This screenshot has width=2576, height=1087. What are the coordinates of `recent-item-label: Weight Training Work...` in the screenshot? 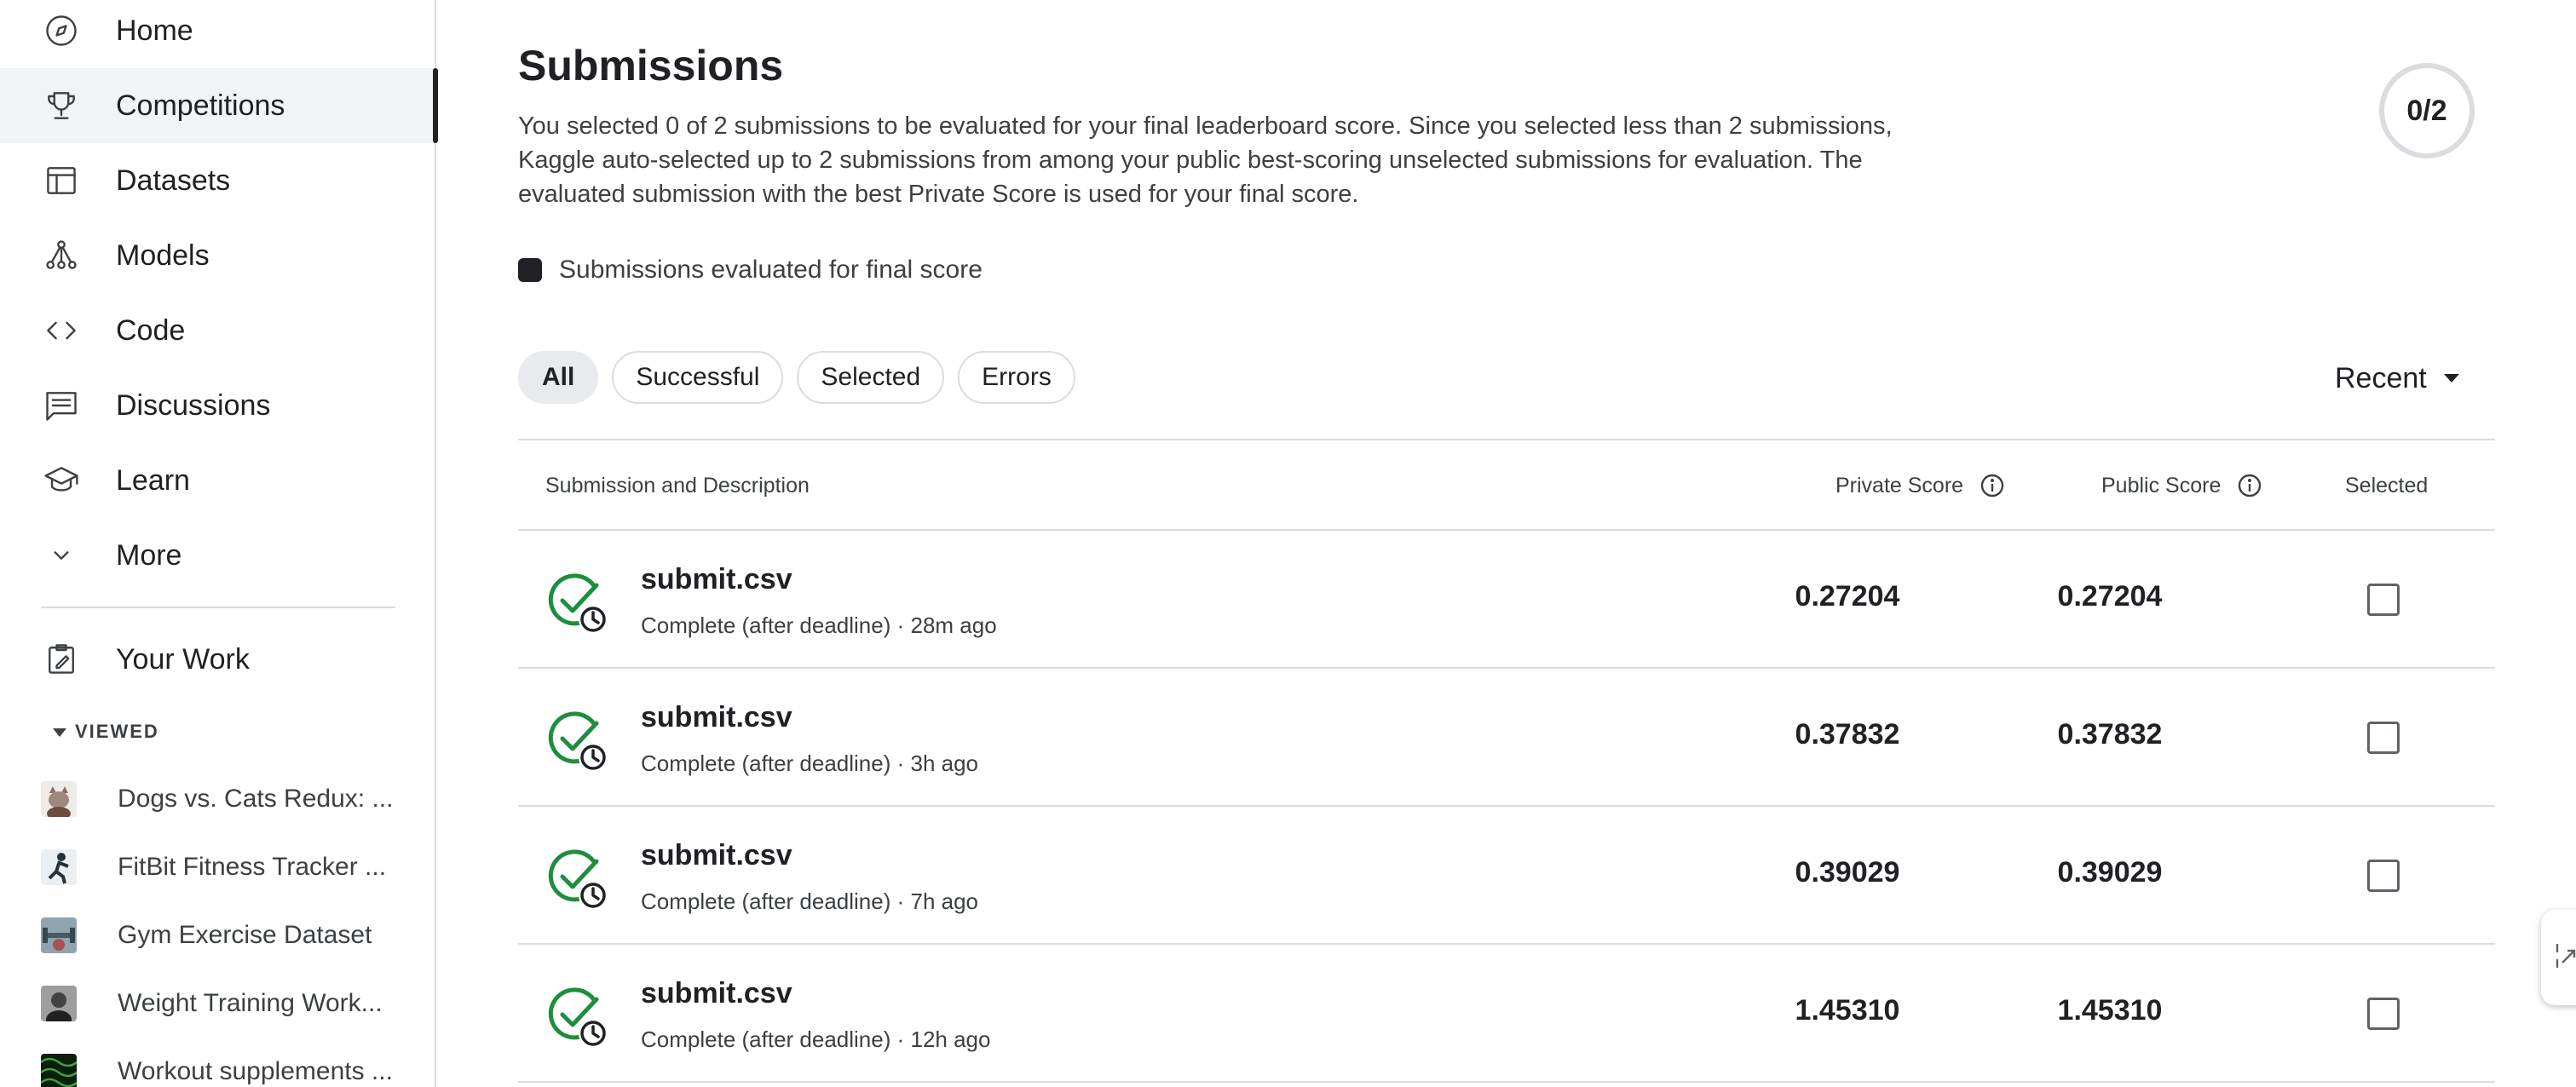 It's located at (250, 1003).